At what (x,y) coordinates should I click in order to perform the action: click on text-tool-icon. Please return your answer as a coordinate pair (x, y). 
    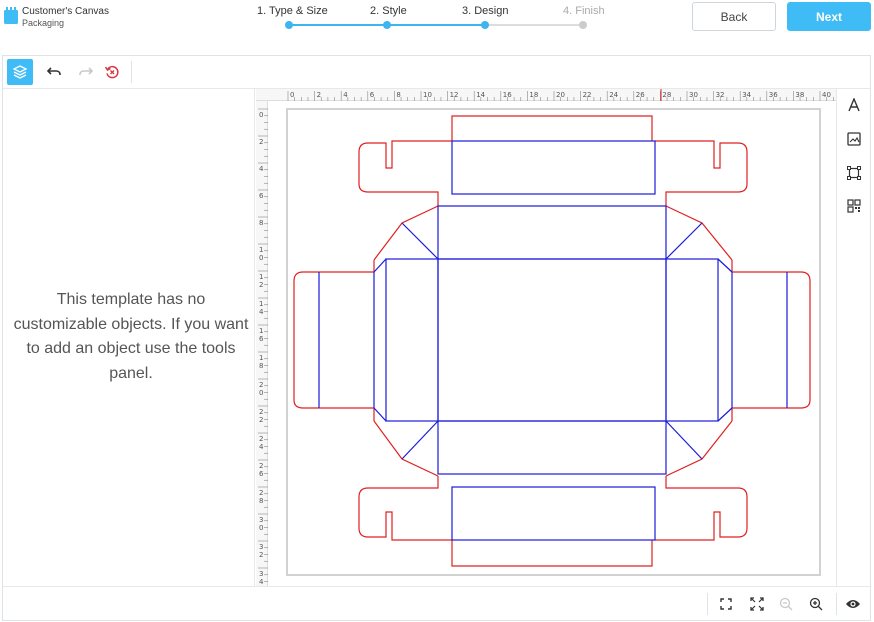
    Looking at the image, I should click on (854, 105).